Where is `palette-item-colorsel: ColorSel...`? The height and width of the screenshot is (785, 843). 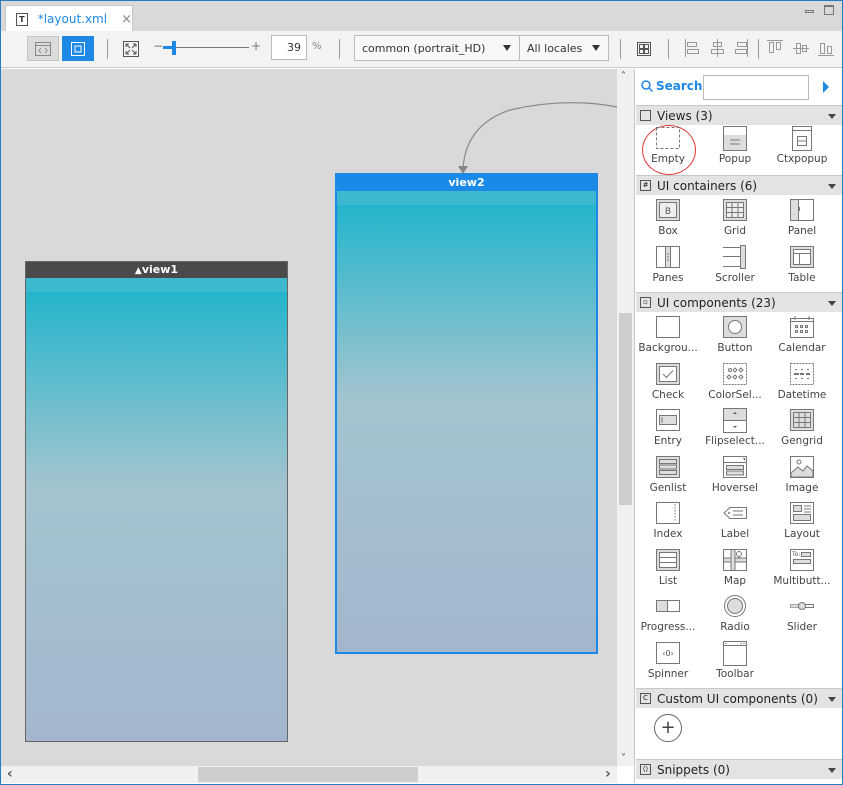
palette-item-colorsel: ColorSel... is located at coordinates (735, 384).